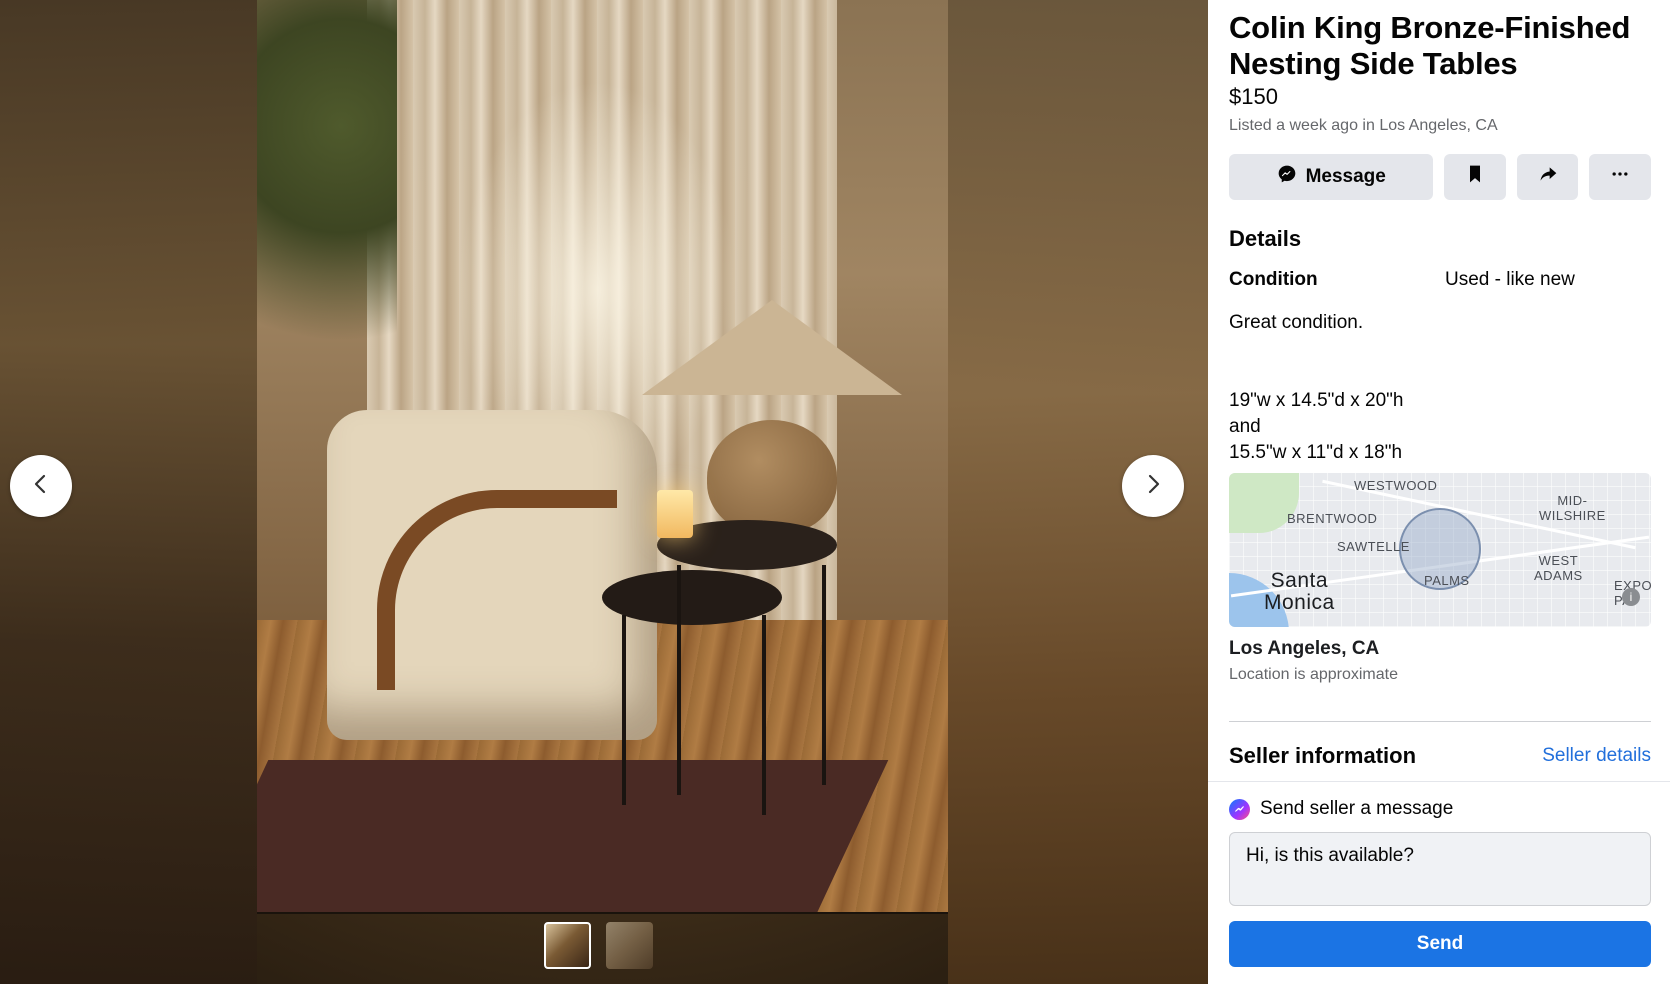 The height and width of the screenshot is (984, 1670). I want to click on send-message-prompt: Send seller a message, so click(1357, 808).